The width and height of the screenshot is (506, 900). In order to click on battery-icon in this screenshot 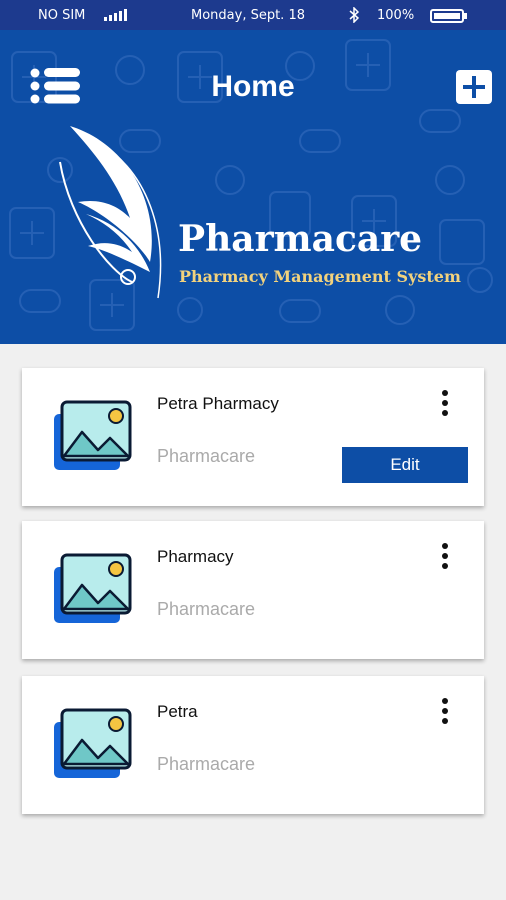, I will do `click(448, 16)`.